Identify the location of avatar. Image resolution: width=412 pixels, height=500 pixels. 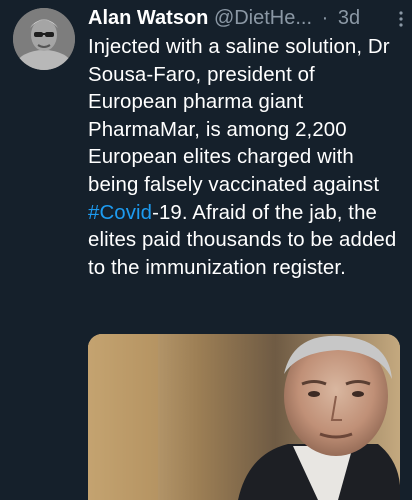
(44, 39).